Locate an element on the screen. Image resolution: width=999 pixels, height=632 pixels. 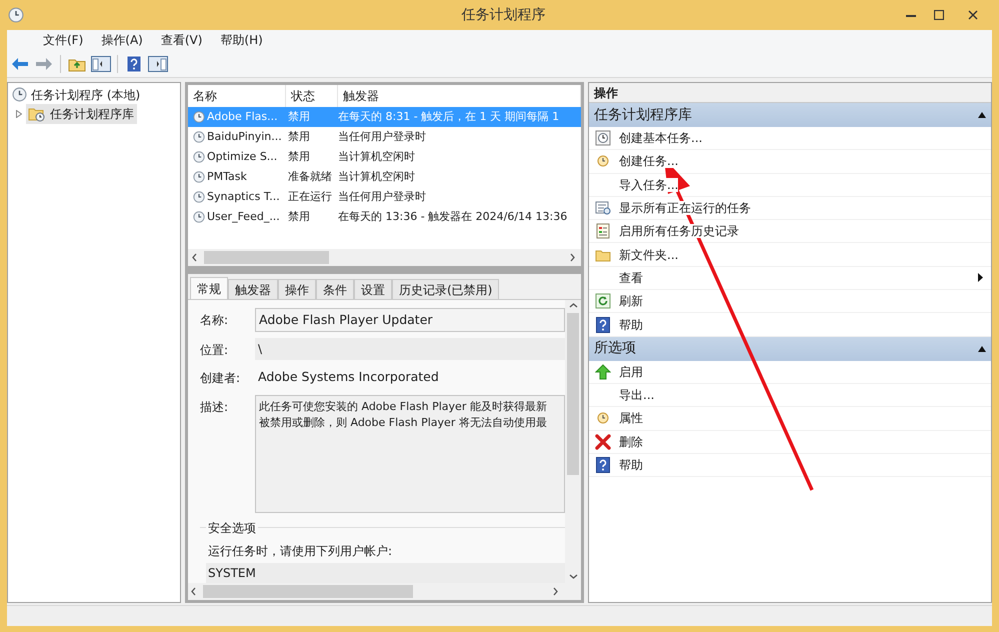
task-row: PMTask 准备就绪 当计算机空闲时 is located at coordinates (384, 177).